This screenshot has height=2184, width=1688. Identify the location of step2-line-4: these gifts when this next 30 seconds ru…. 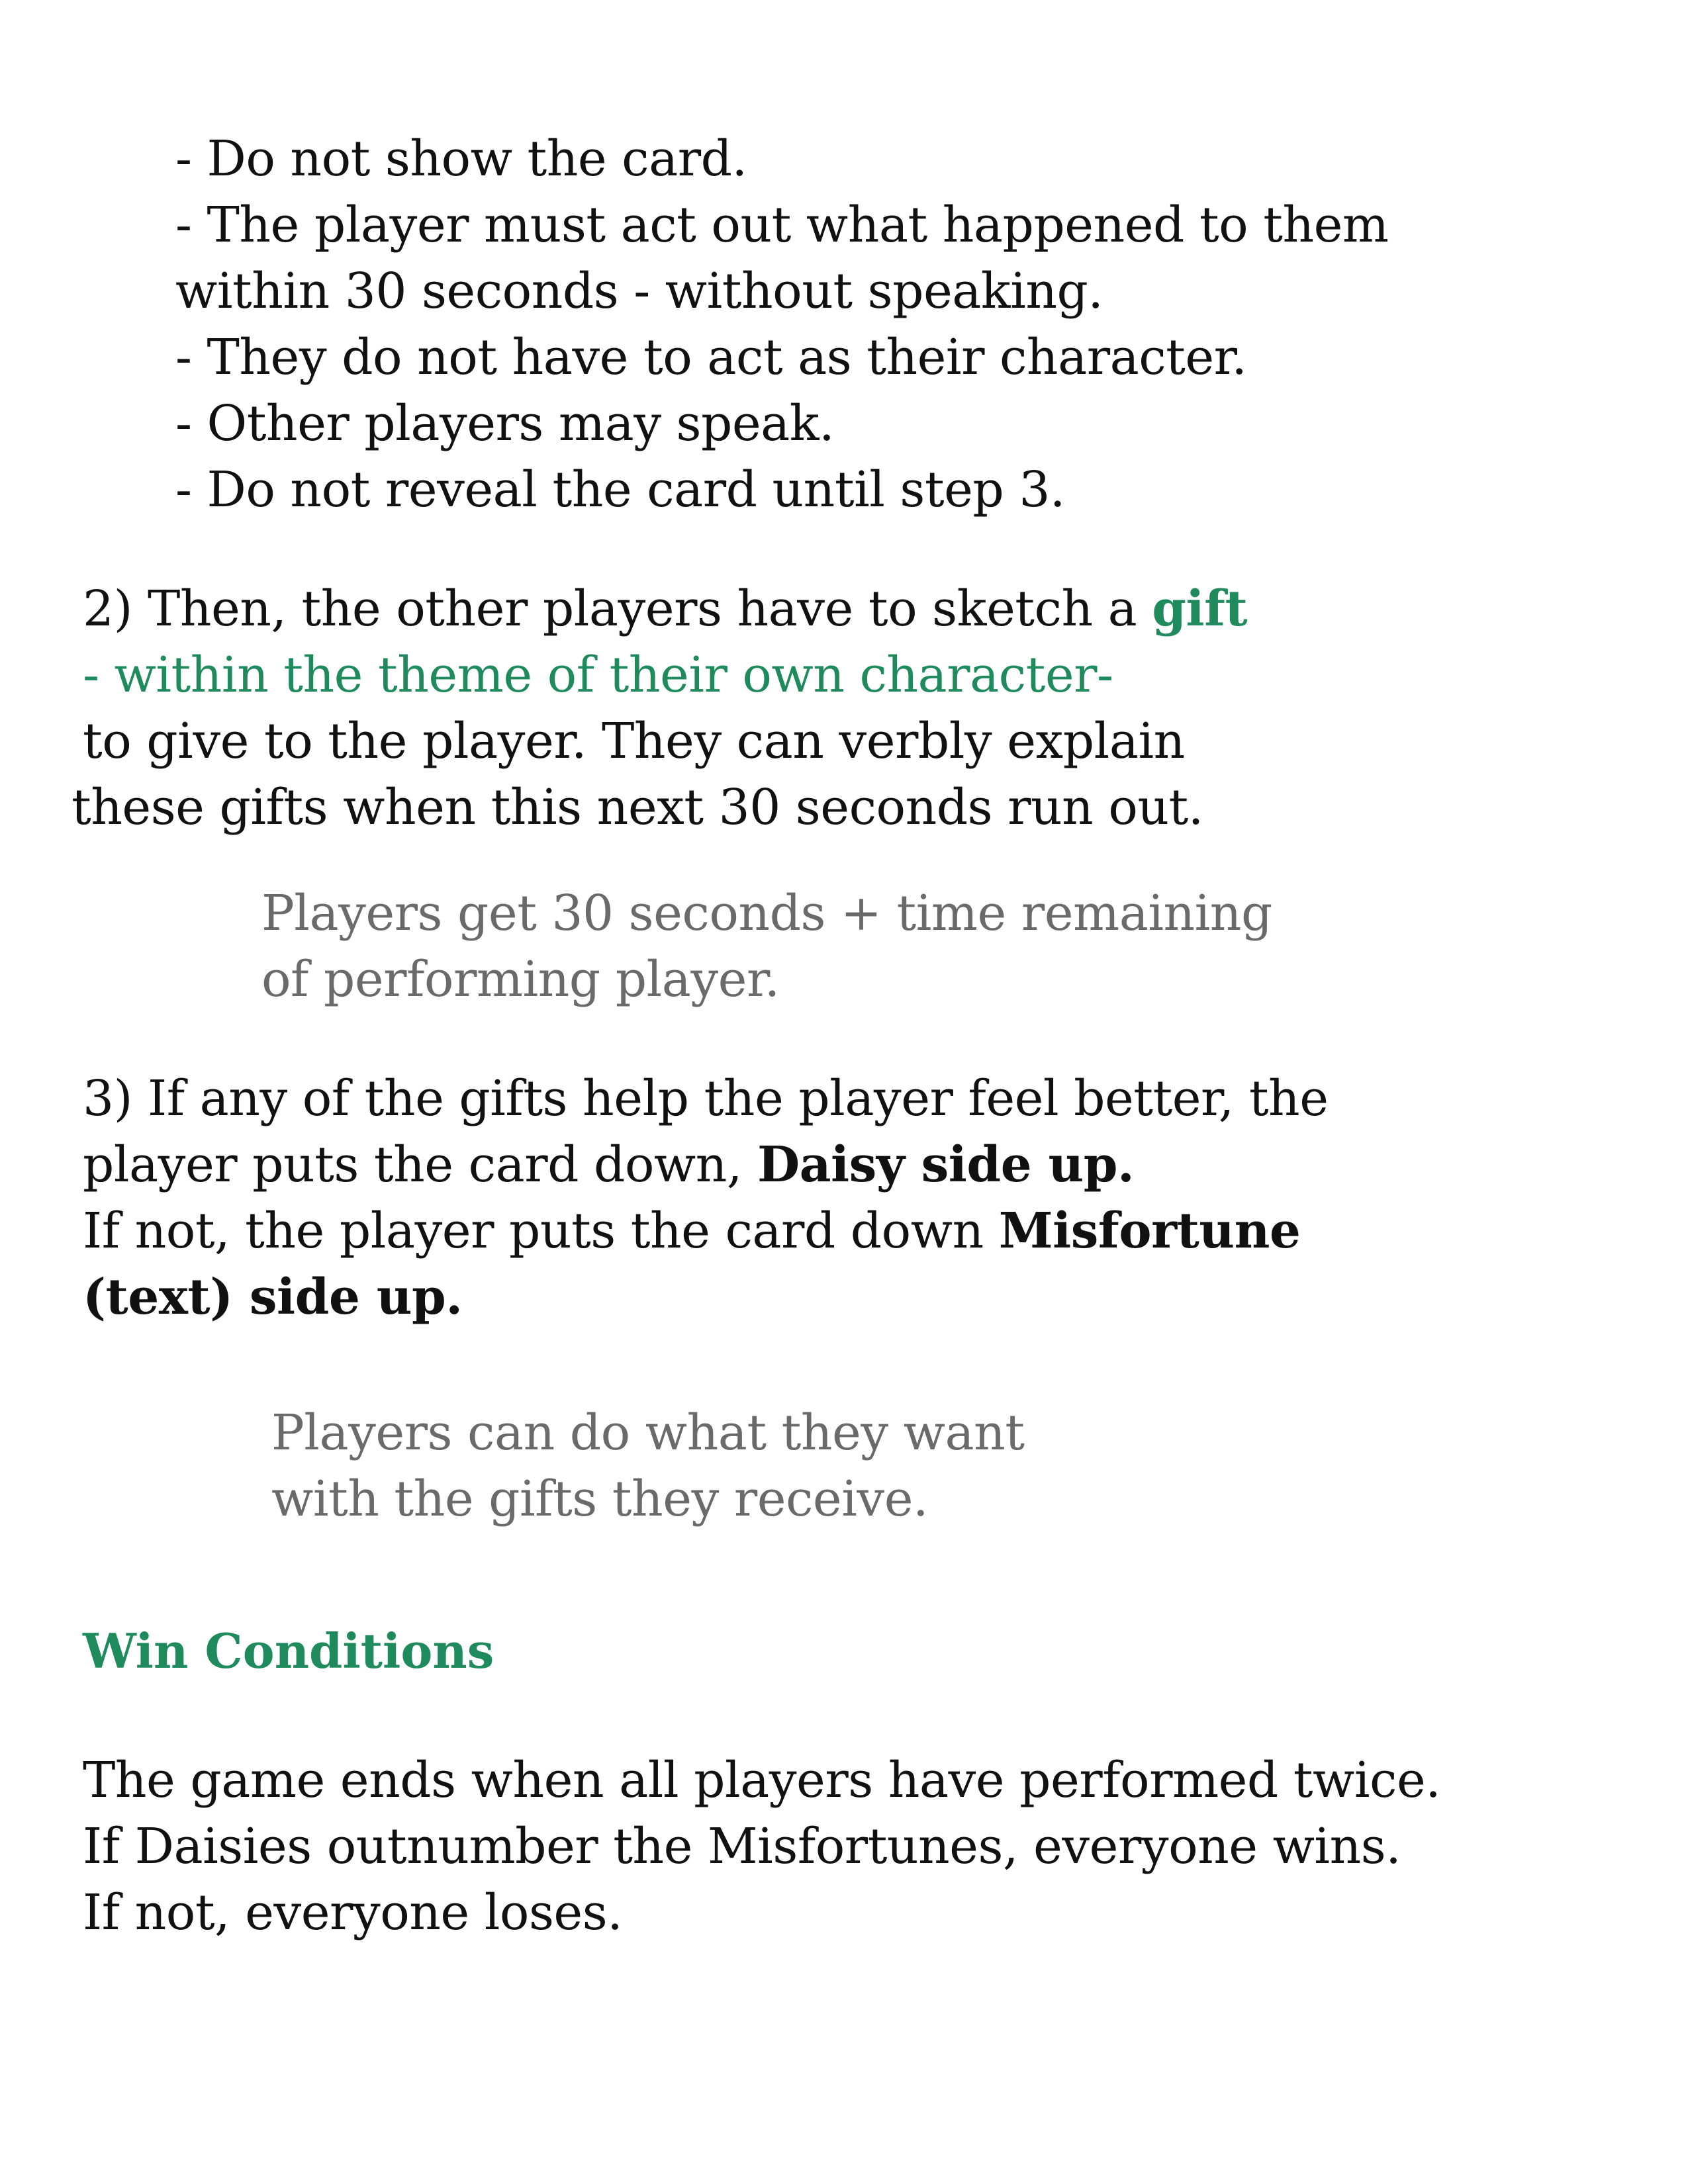
(637, 808).